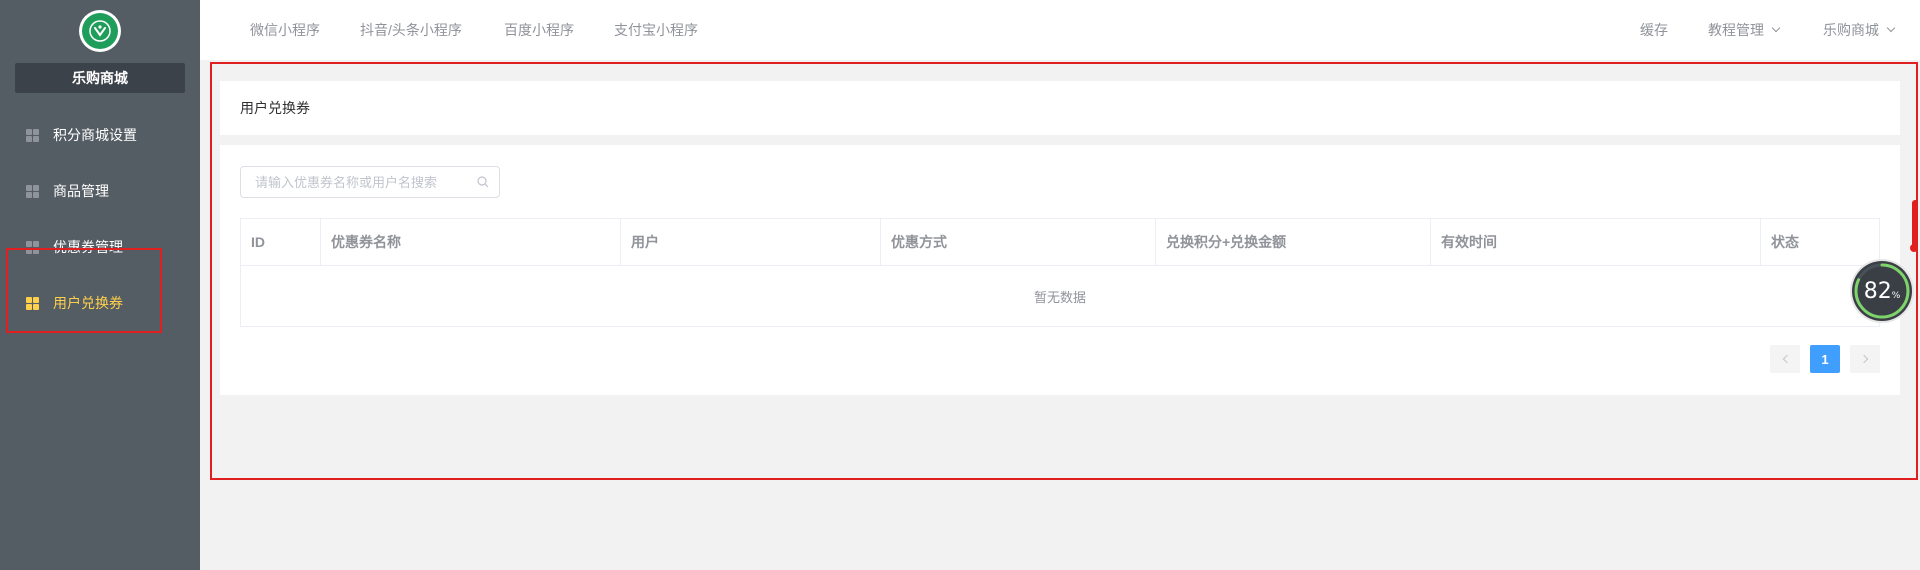  What do you see at coordinates (1060, 30) in the screenshot?
I see `top-header: 微信小程序 抖音/头条小程序 百度小程序 支付宝小程序 缓存 教程管理 乐购商城` at bounding box center [1060, 30].